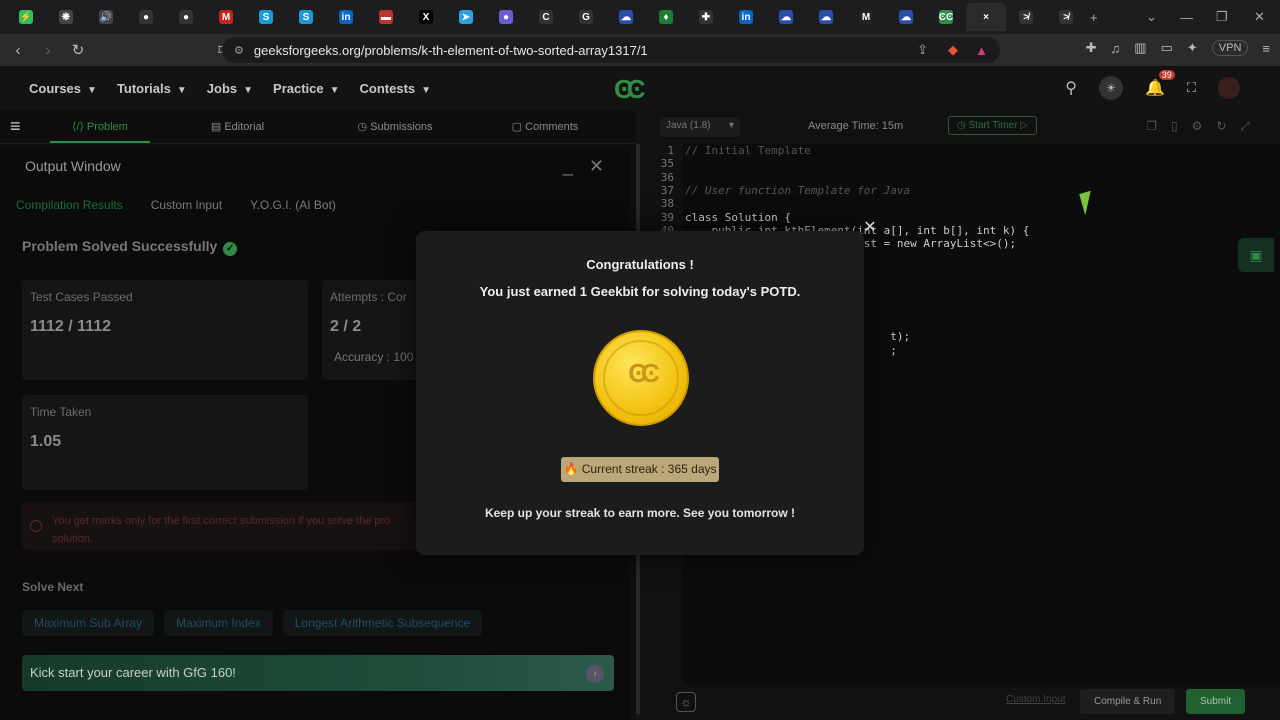  I want to click on avatar, so click(1229, 88).